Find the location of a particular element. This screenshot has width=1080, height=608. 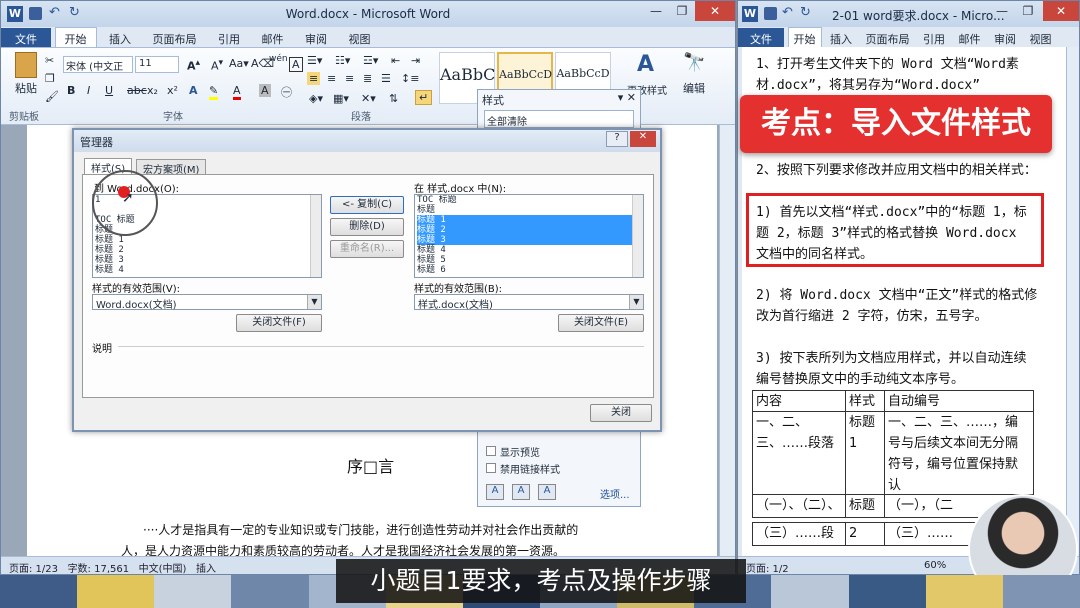

copy-icon: ❐ is located at coordinates (50, 78).